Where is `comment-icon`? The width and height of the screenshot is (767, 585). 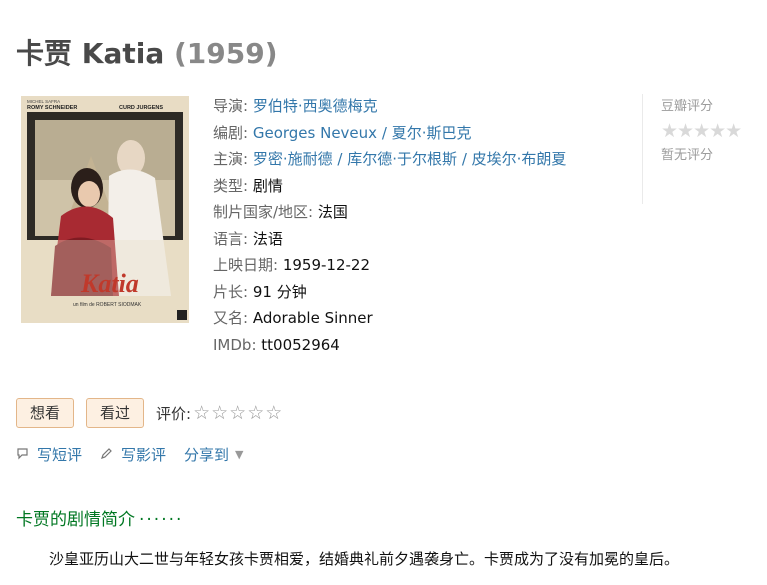
comment-icon is located at coordinates (22, 455).